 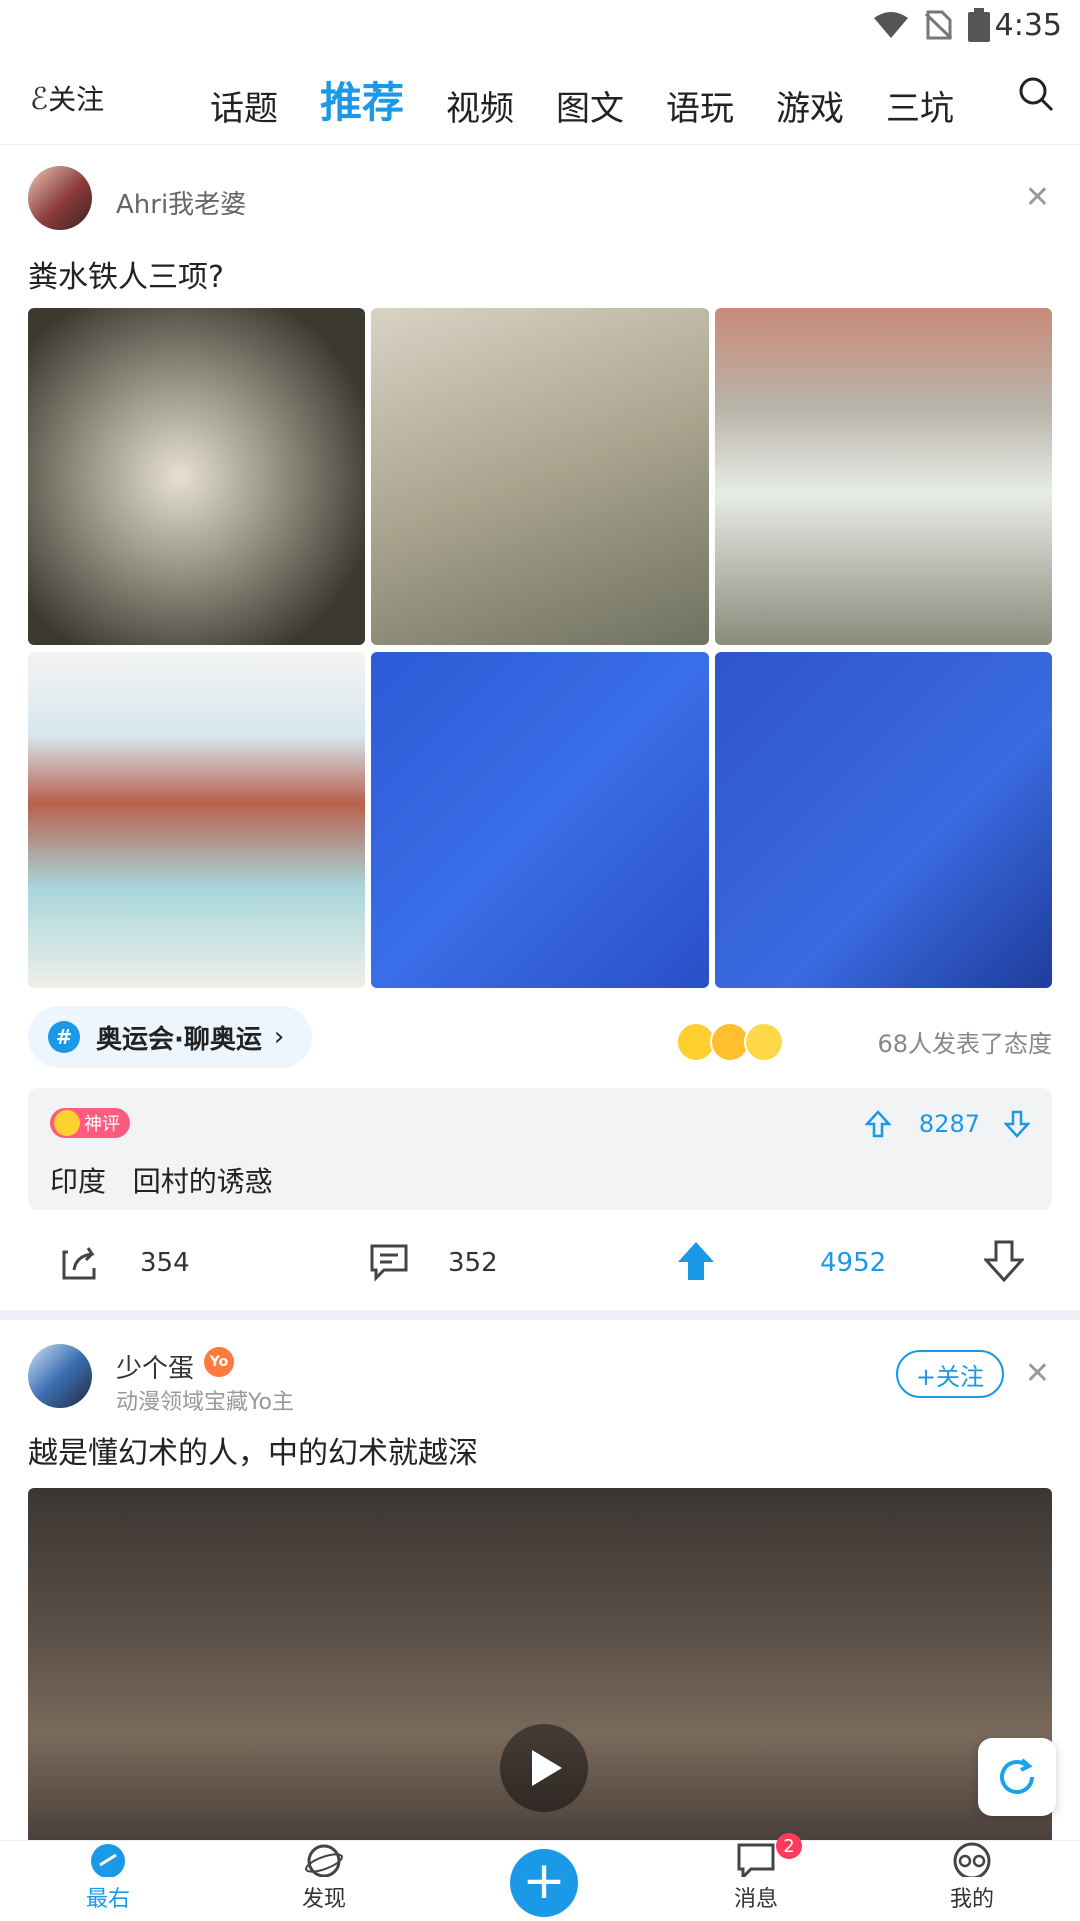 I want to click on upvote-icon, so click(x=877, y=1124).